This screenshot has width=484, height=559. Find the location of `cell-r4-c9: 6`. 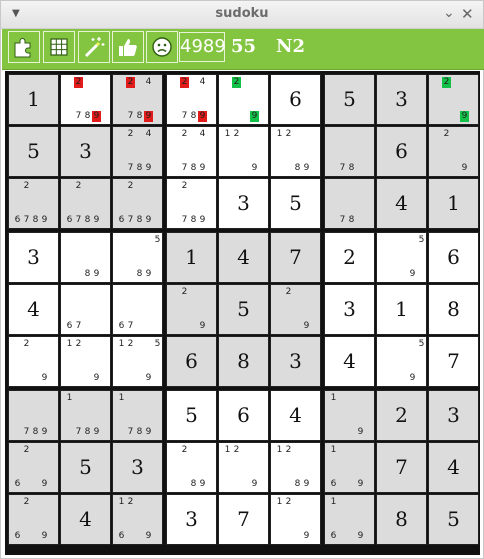

cell-r4-c9: 6 is located at coordinates (453, 257).